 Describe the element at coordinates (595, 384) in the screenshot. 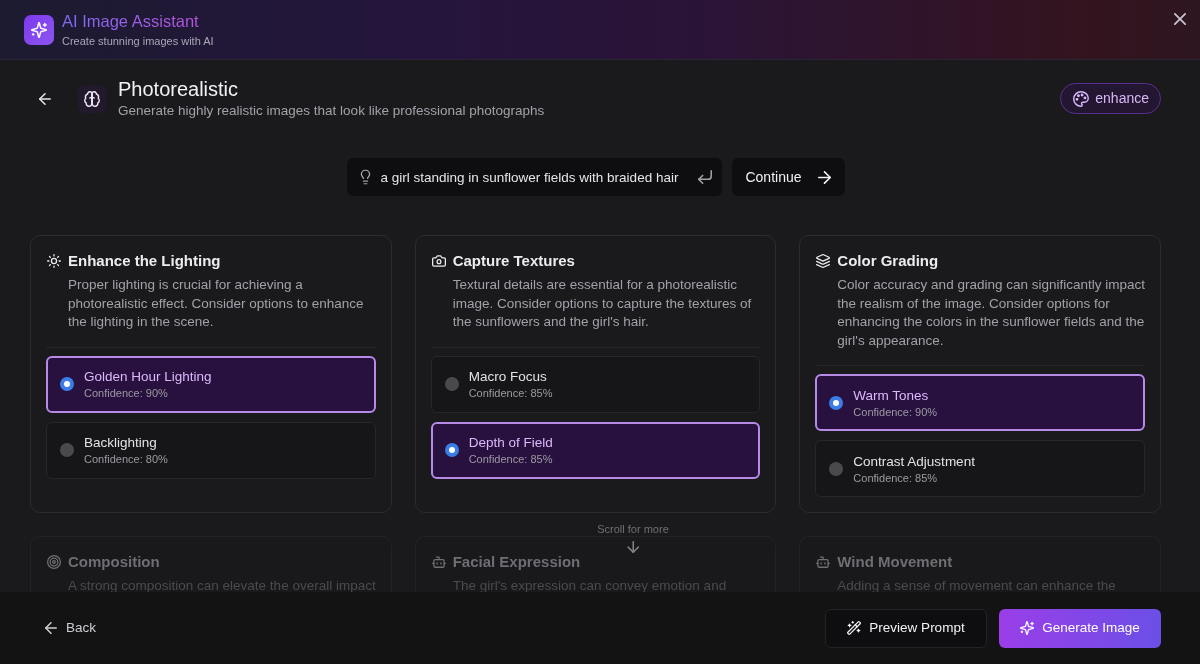

I see `option-card: Macro Focus Confidence: 85%` at that location.